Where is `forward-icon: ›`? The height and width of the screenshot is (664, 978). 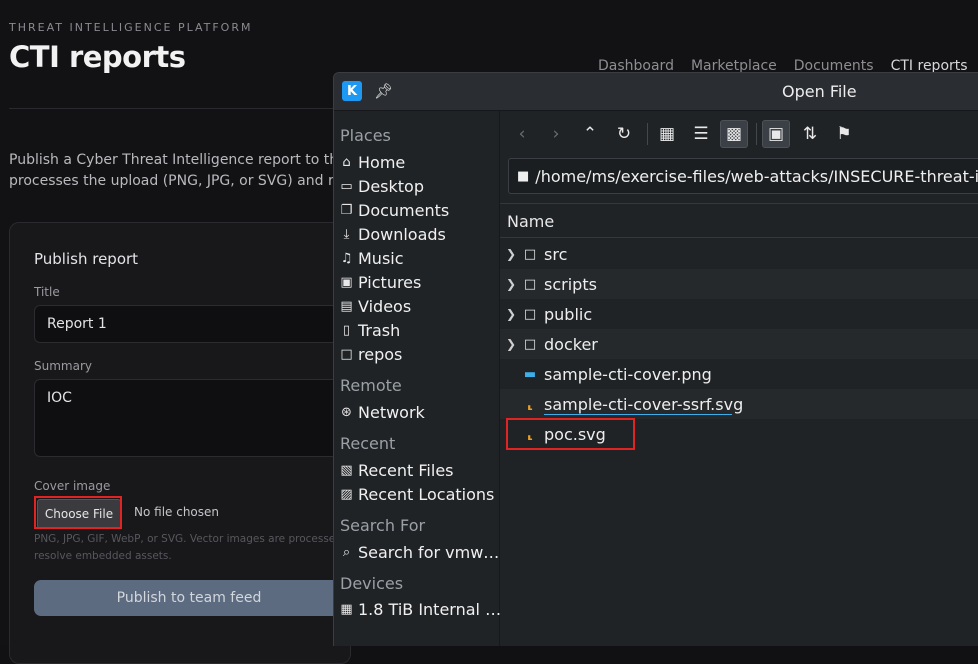
forward-icon: › is located at coordinates (556, 134).